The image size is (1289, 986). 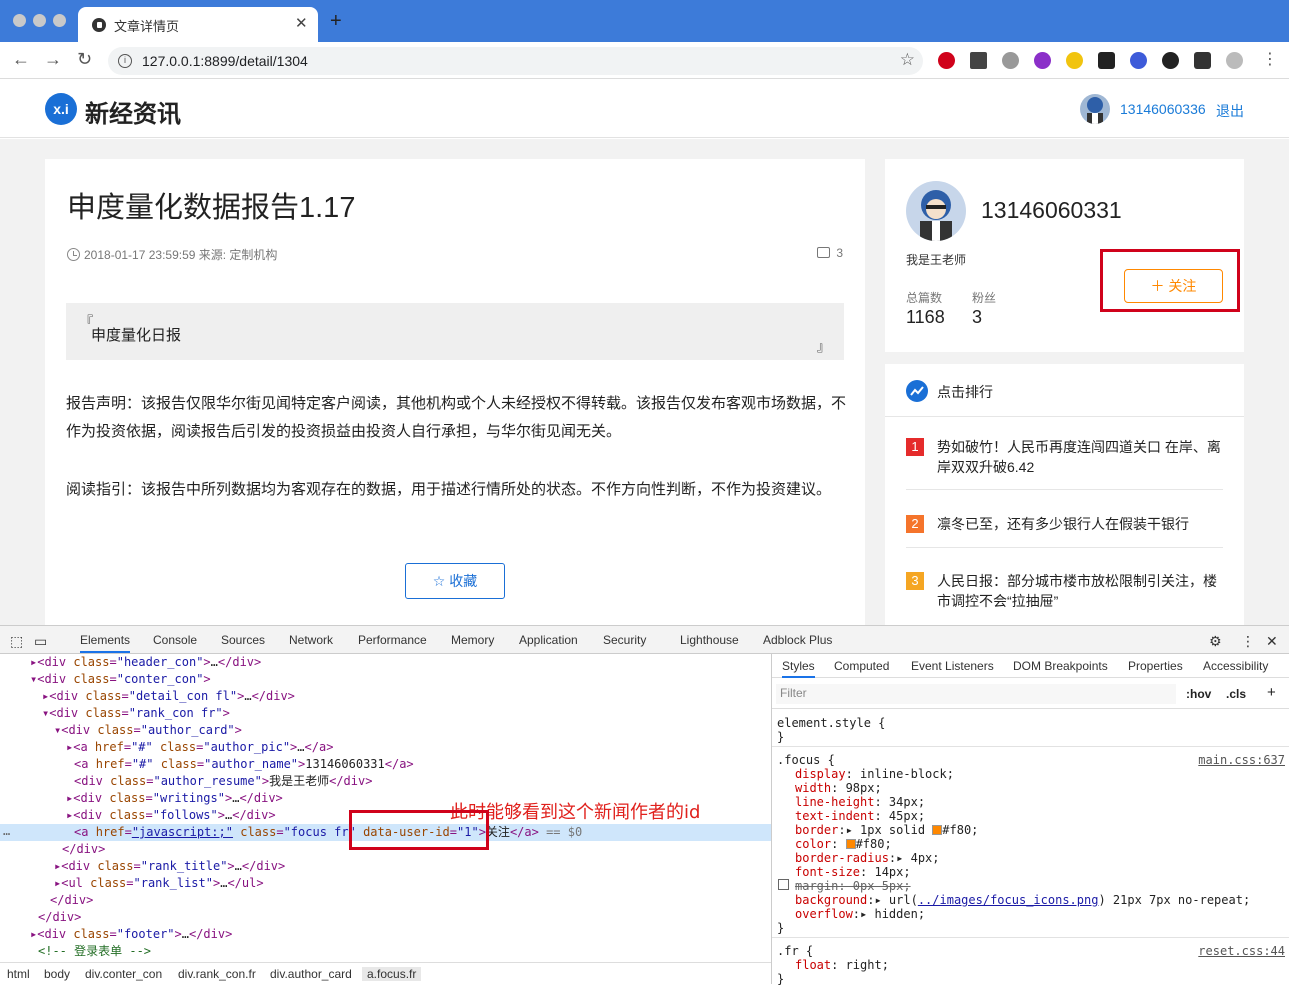 What do you see at coordinates (385, 713) in the screenshot?
I see `dom-node: ▾<div class="rank_con fr">` at bounding box center [385, 713].